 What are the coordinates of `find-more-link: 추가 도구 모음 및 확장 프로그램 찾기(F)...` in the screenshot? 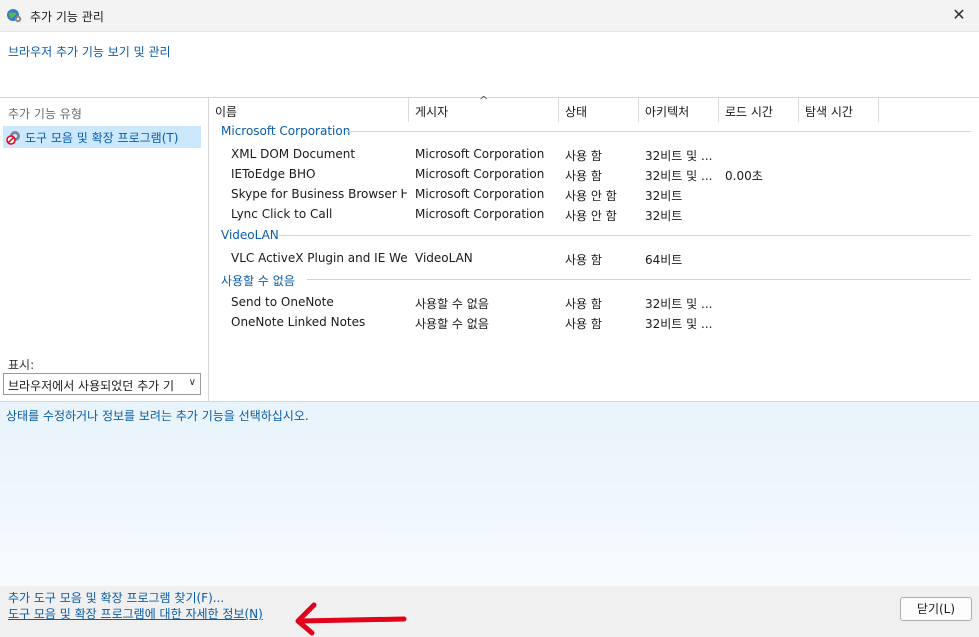 It's located at (116, 597).